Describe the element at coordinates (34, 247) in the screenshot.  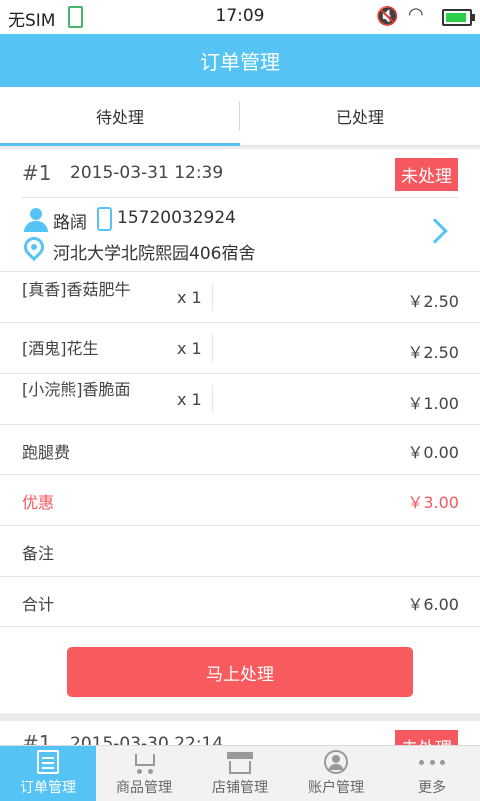
I see `location-pin-icon` at that location.